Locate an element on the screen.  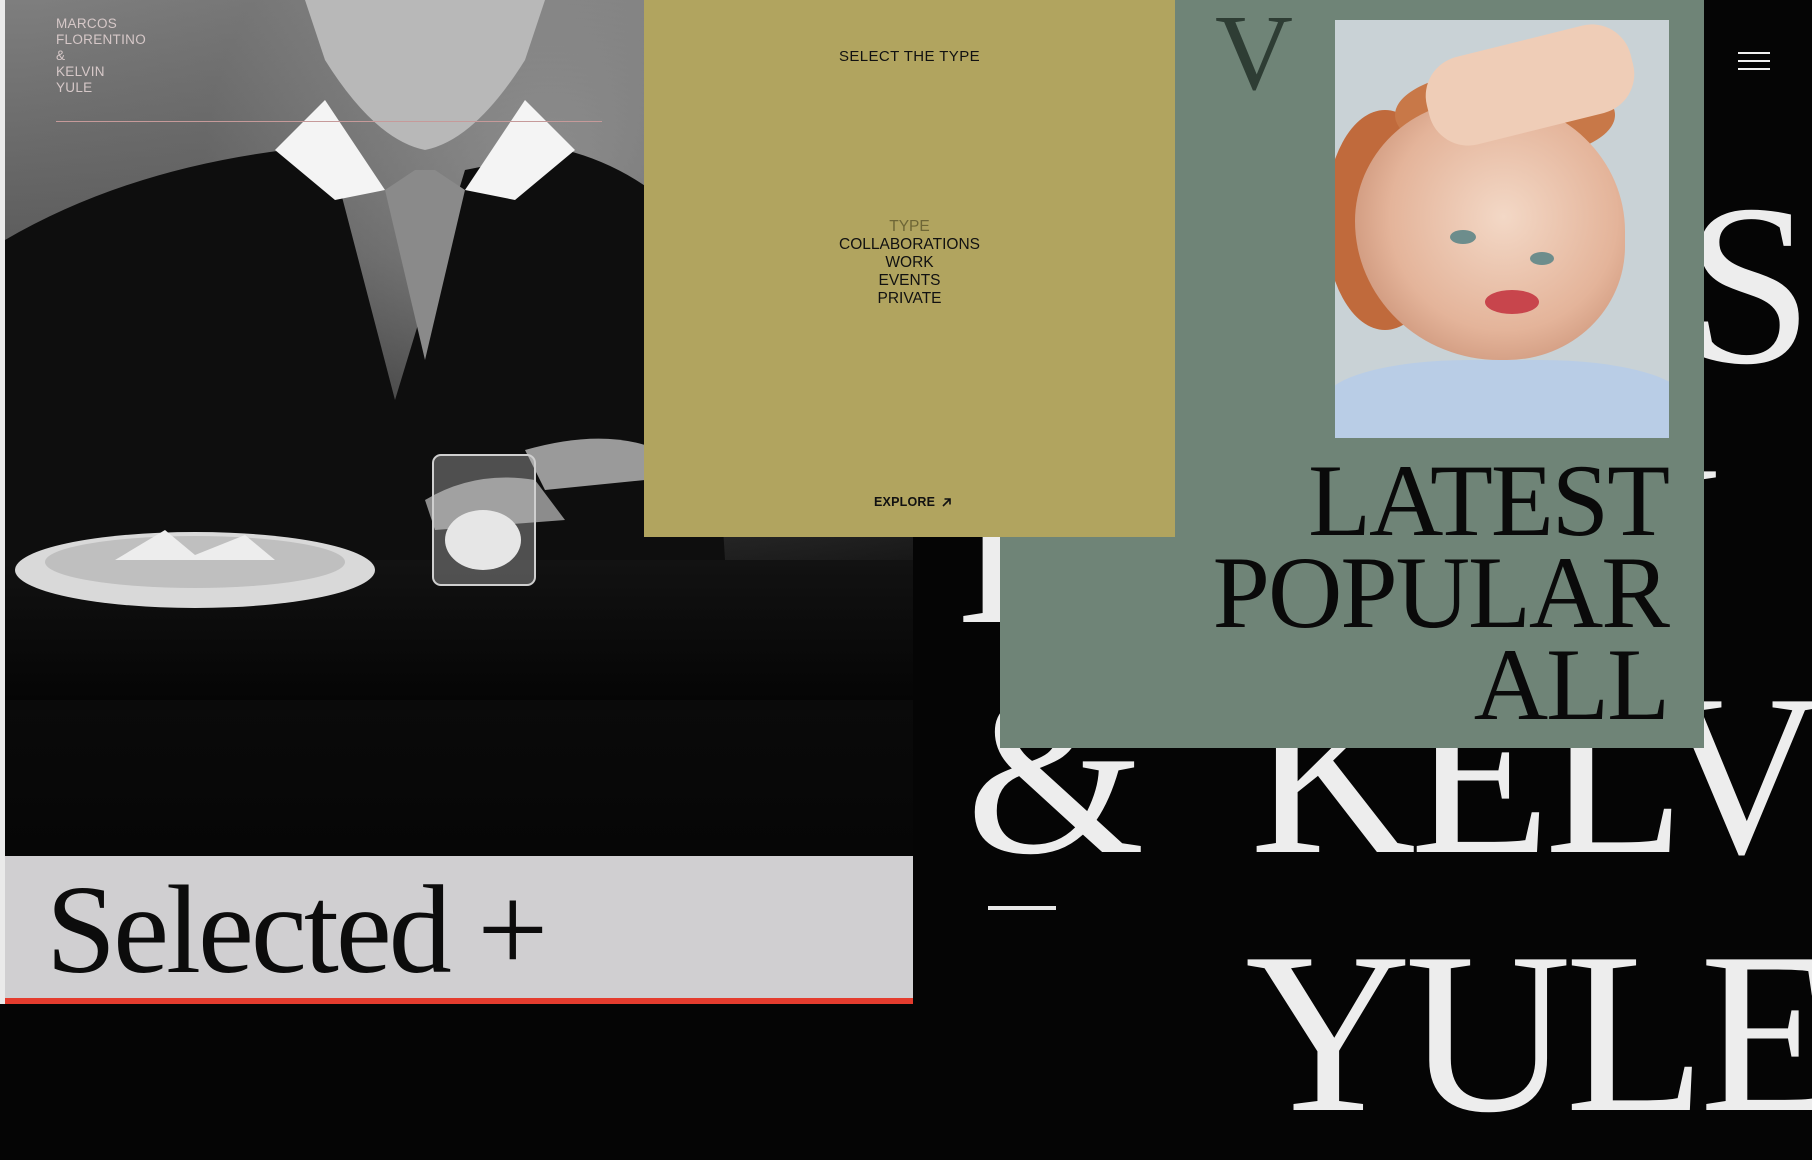
sort-option-all: ALL is located at coordinates (1441, 685).